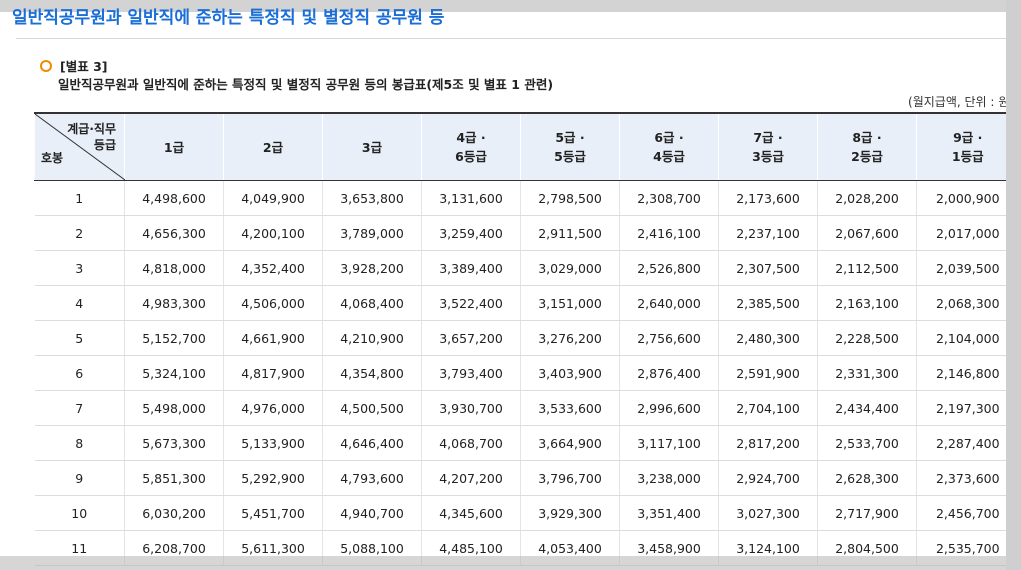  I want to click on salary-cell: 3,664,900, so click(570, 443).